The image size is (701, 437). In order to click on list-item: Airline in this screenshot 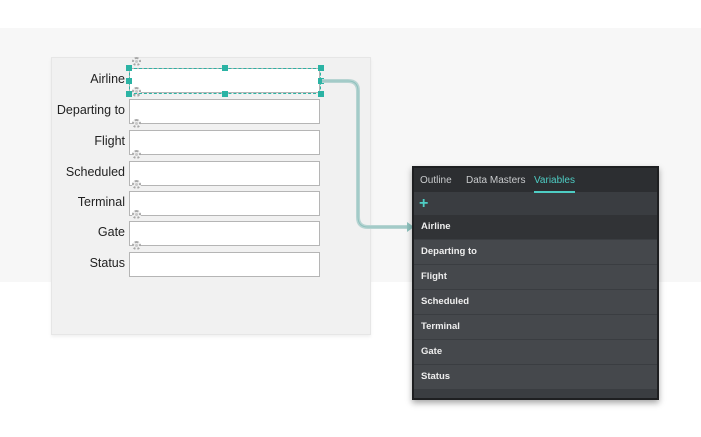, I will do `click(535, 227)`.